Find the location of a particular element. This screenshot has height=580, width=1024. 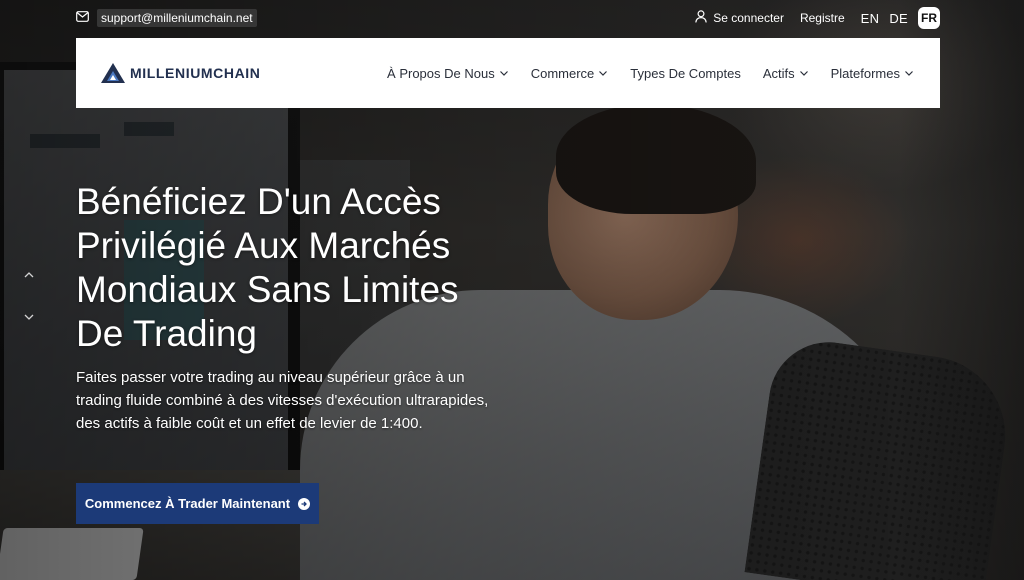

nav-item-about: À Propos De Nous is located at coordinates (448, 73).